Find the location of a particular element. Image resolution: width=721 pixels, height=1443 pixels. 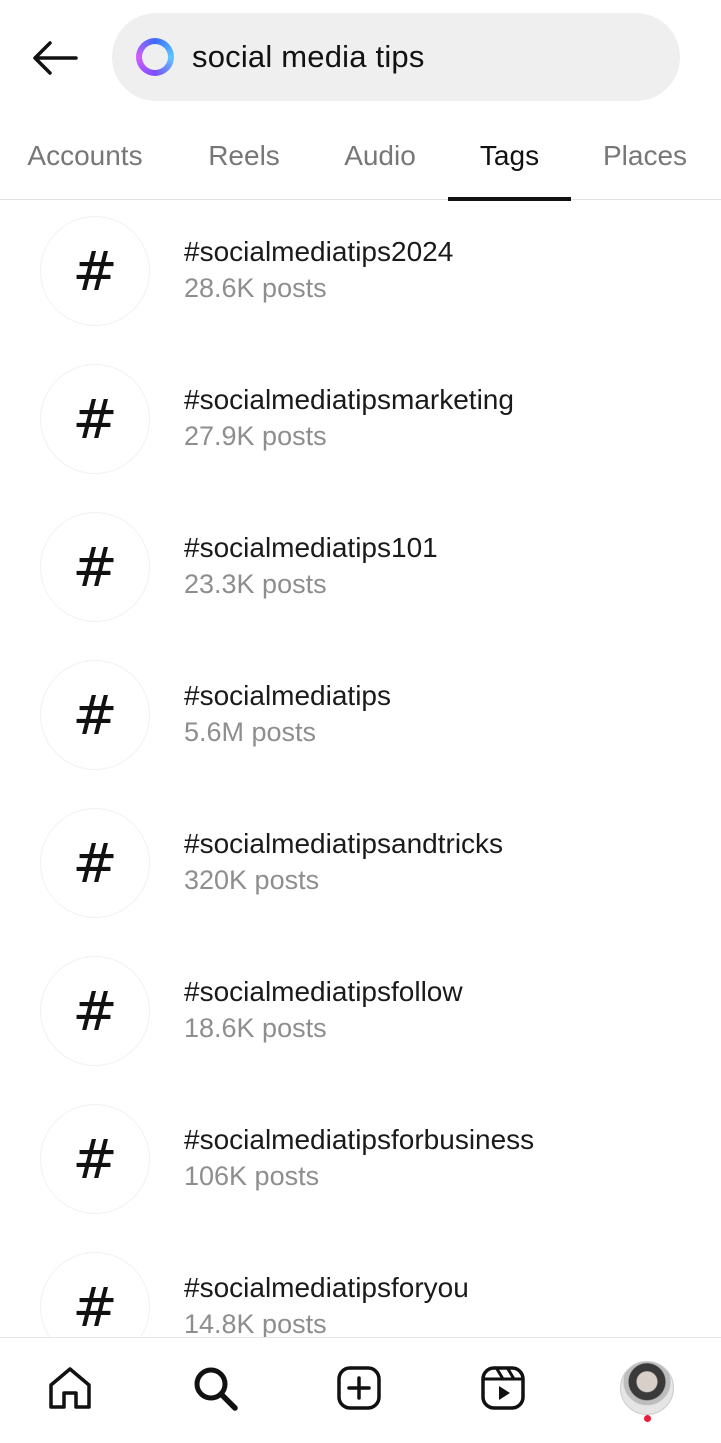

tag-name: #socialmediatipsforbusiness is located at coordinates (359, 1139).